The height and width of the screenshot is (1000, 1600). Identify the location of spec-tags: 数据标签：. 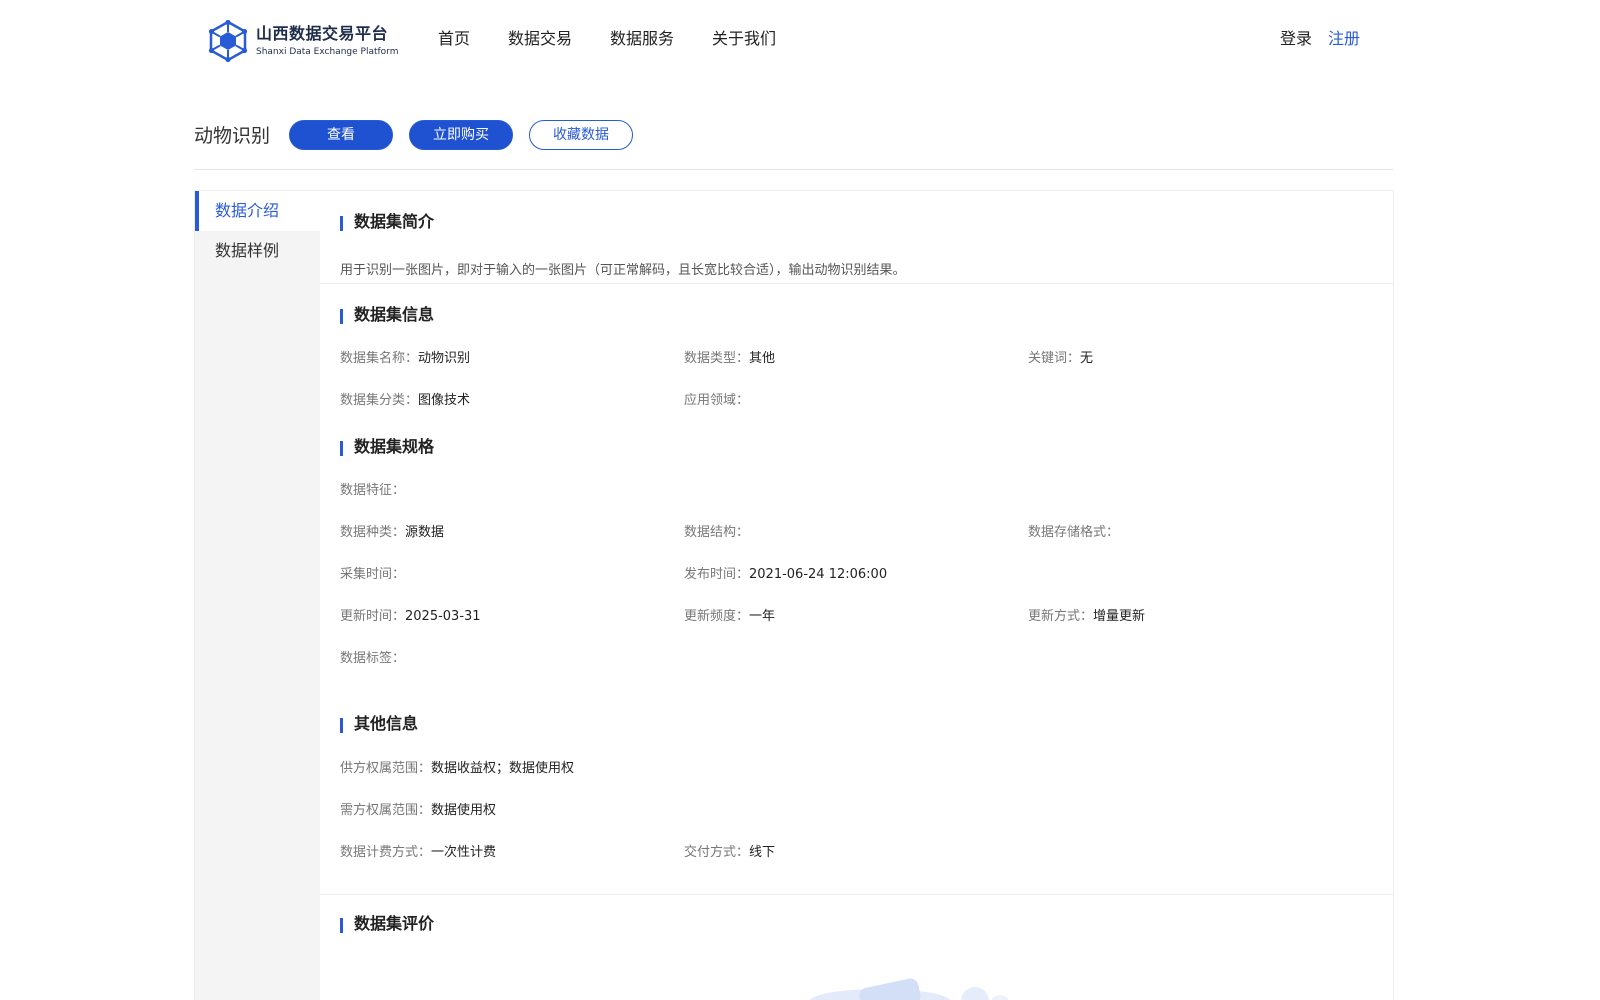
(373, 658).